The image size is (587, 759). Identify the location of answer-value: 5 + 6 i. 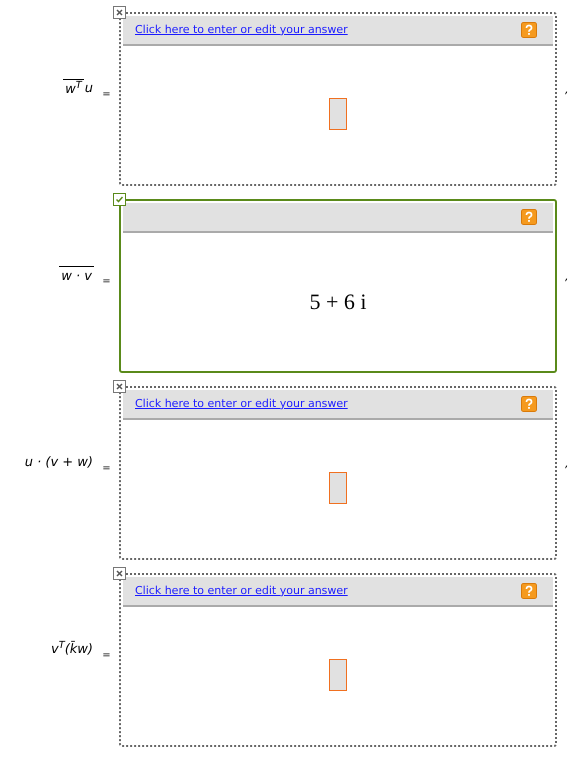
(338, 302).